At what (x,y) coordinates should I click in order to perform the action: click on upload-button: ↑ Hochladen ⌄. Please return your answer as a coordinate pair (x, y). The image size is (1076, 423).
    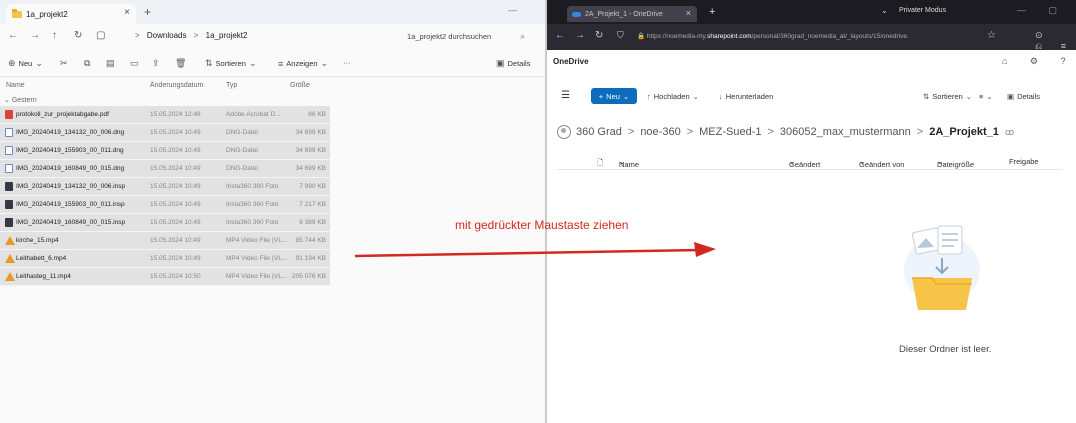
    Looking at the image, I should click on (674, 96).